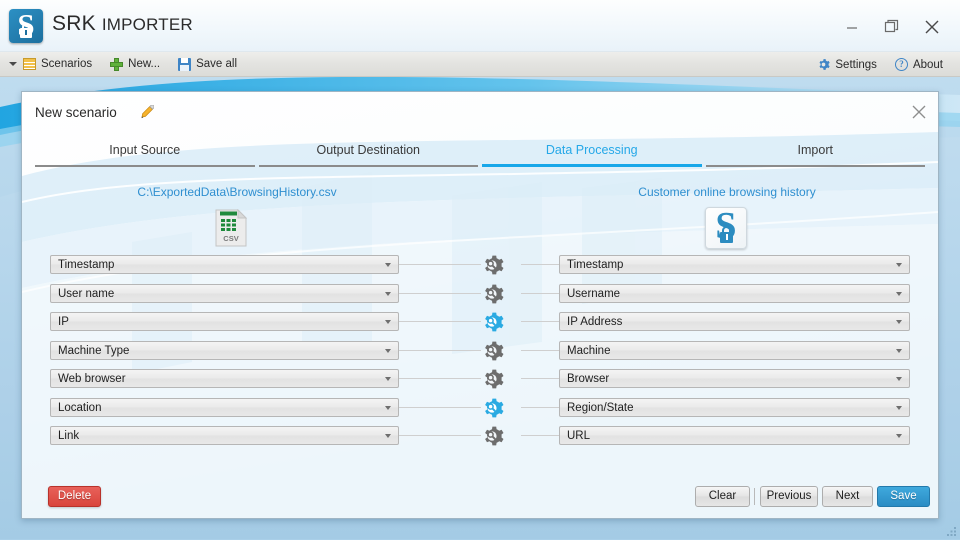  I want to click on source-field-value: Web browser, so click(92, 379).